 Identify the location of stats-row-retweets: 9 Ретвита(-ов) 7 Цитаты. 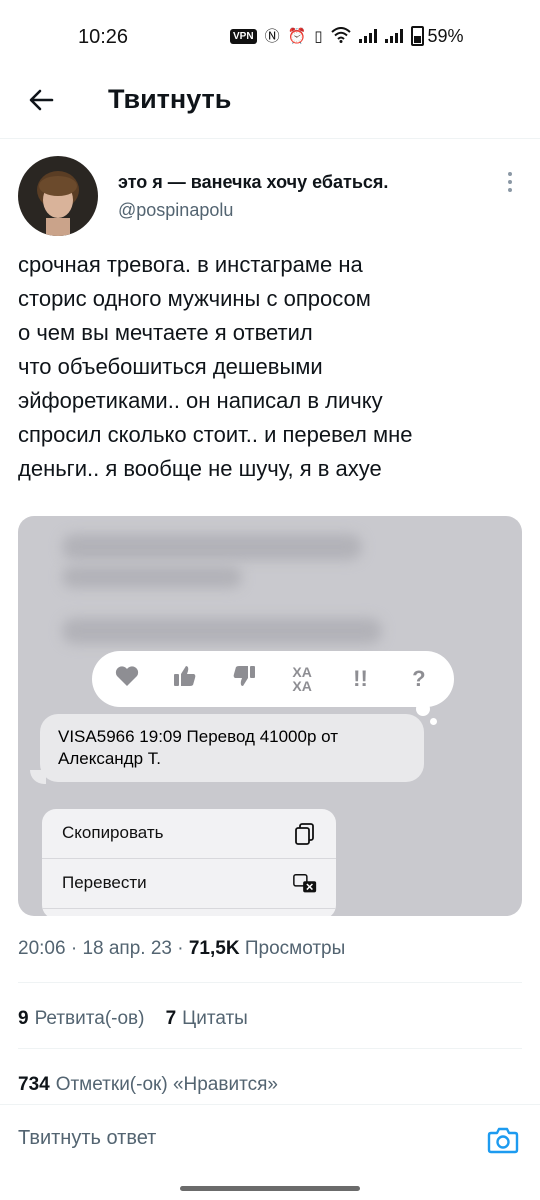
(133, 1019).